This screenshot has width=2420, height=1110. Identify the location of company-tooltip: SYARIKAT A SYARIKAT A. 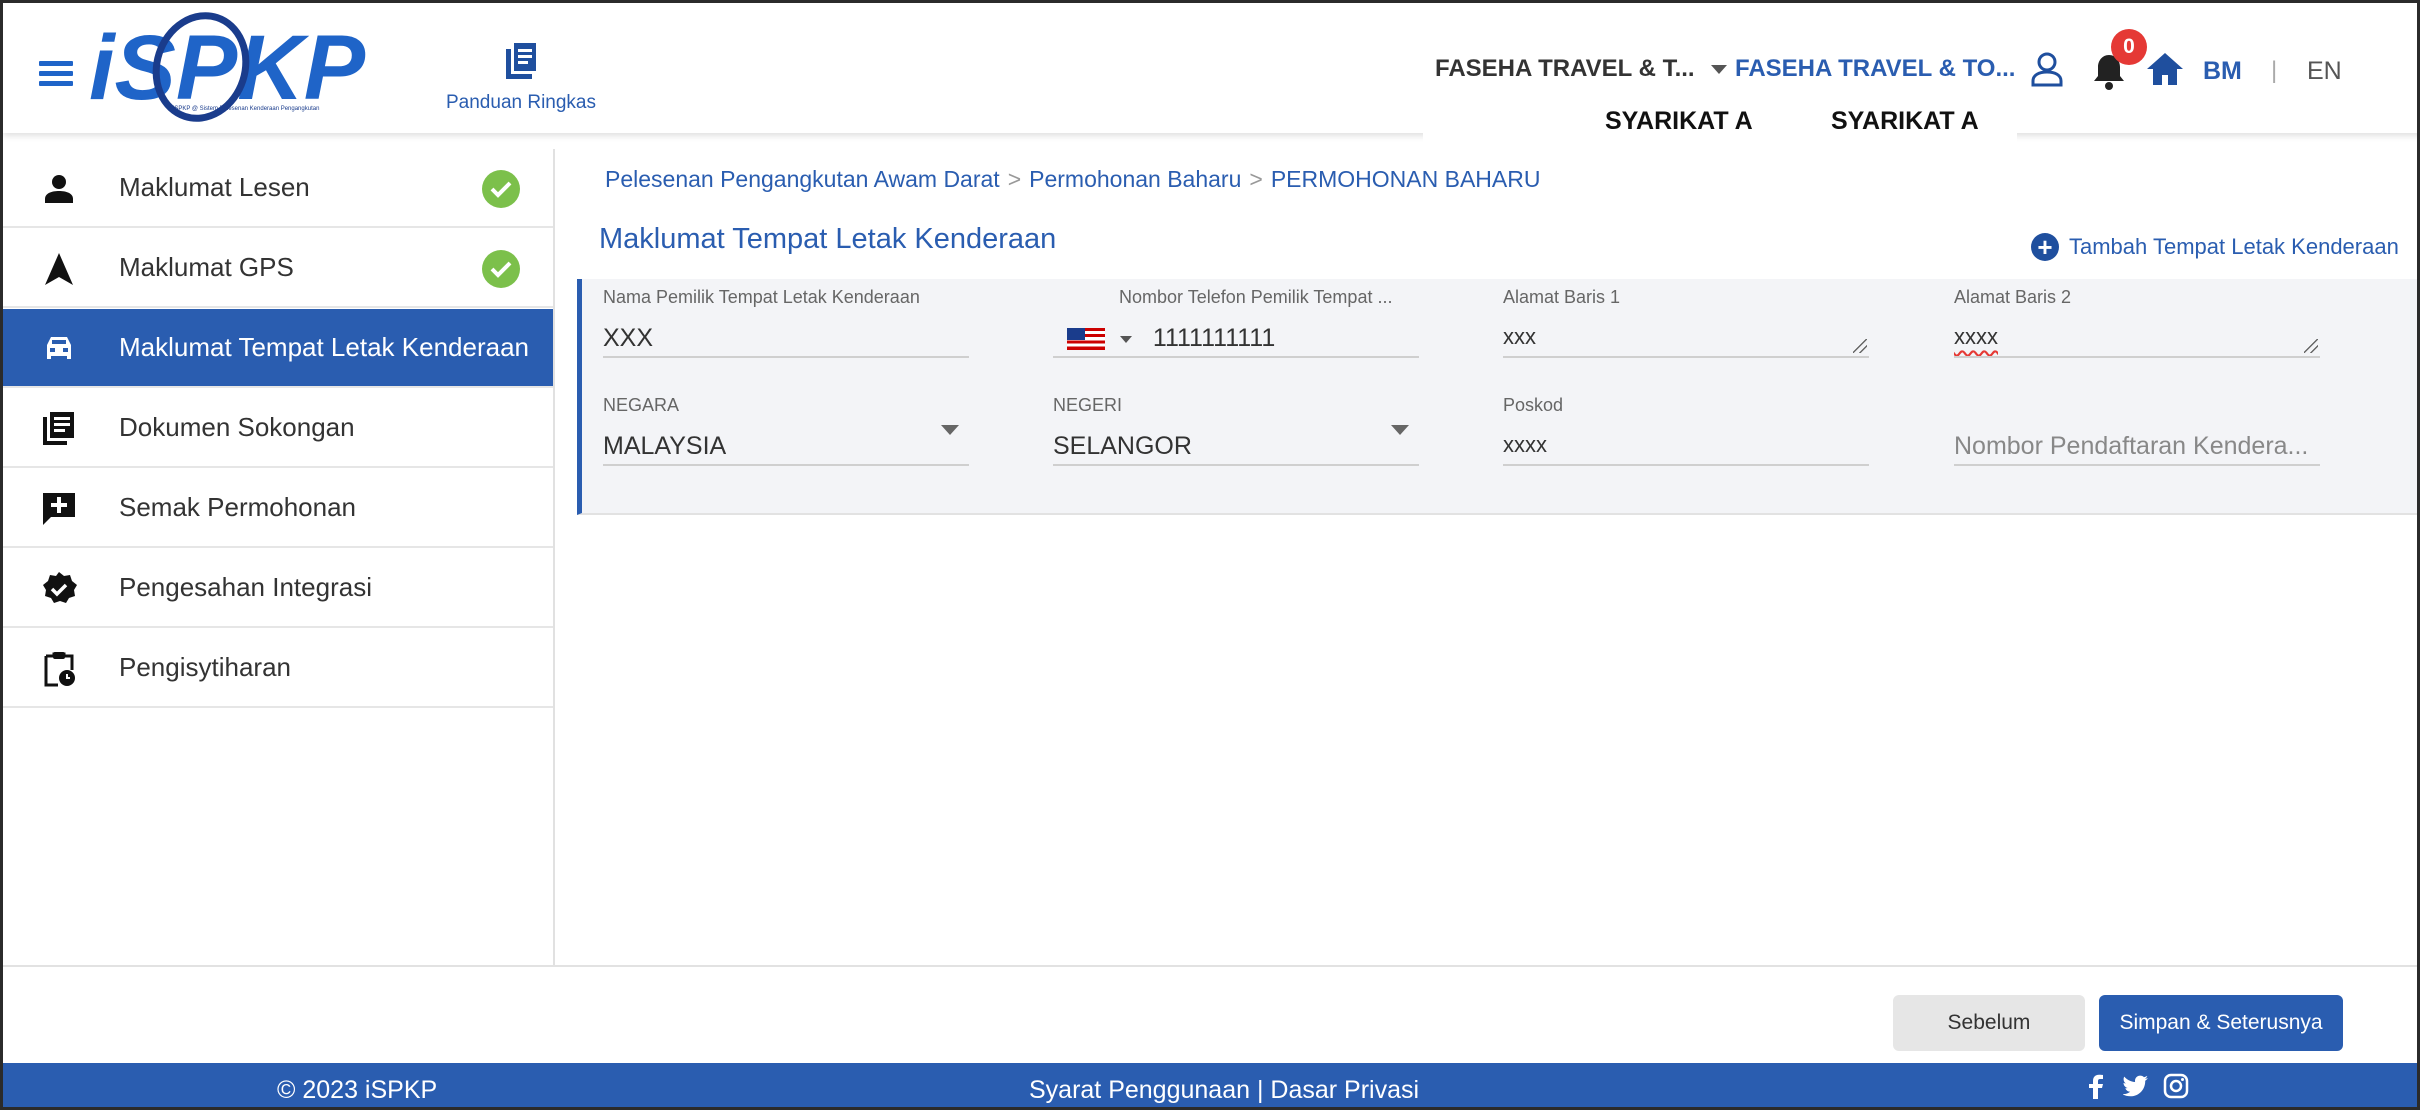
(1720, 122).